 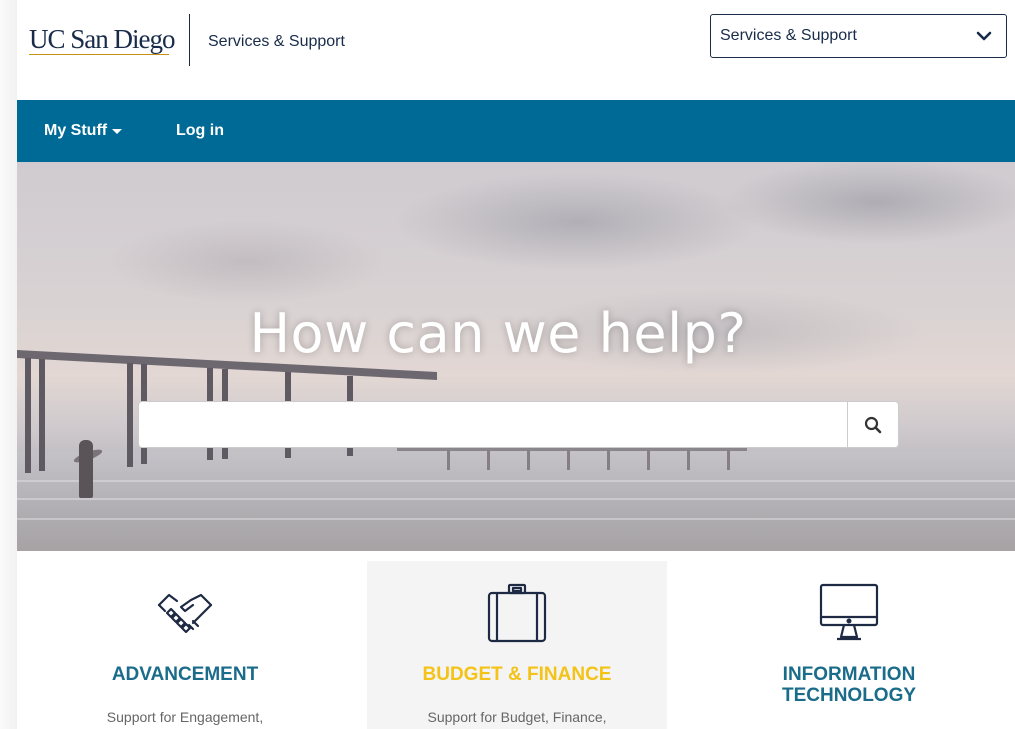 What do you see at coordinates (99, 54) in the screenshot?
I see `logo-underline` at bounding box center [99, 54].